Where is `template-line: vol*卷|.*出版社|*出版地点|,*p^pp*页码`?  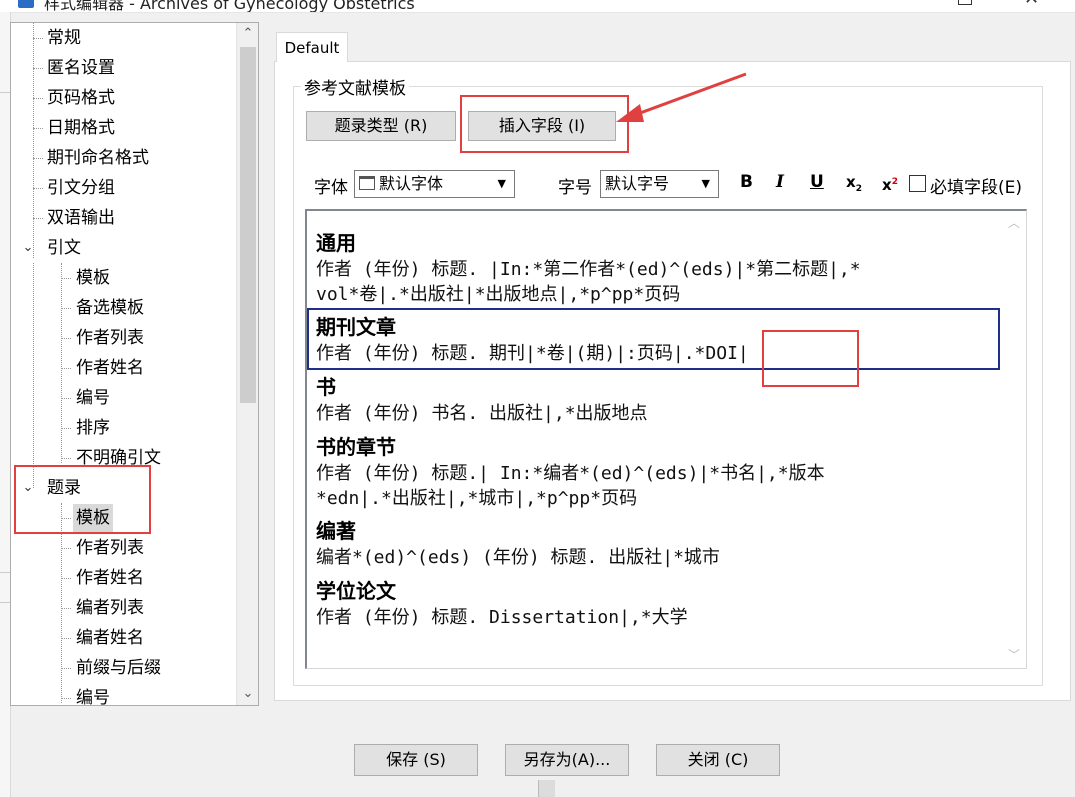
template-line: vol*卷|.*出版社|*出版地点|,*p^pp*页码 is located at coordinates (498, 293).